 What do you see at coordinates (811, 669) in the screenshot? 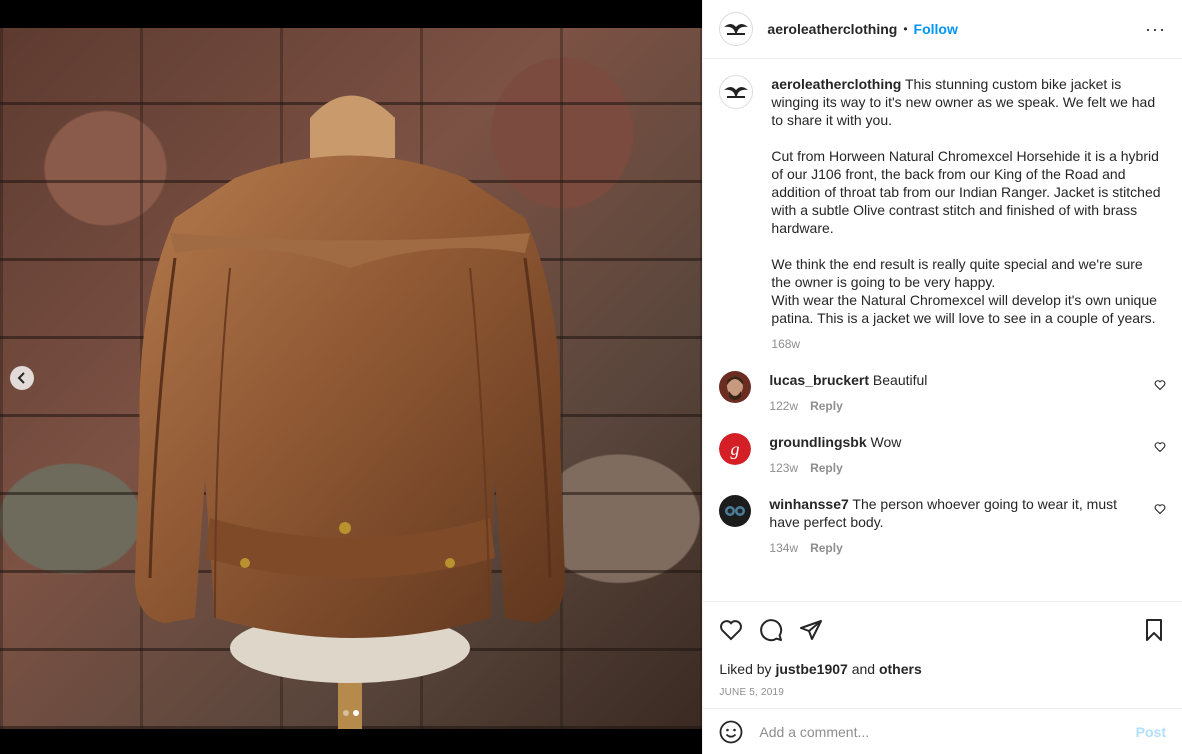
I see `liked-by-user: justbe1907` at bounding box center [811, 669].